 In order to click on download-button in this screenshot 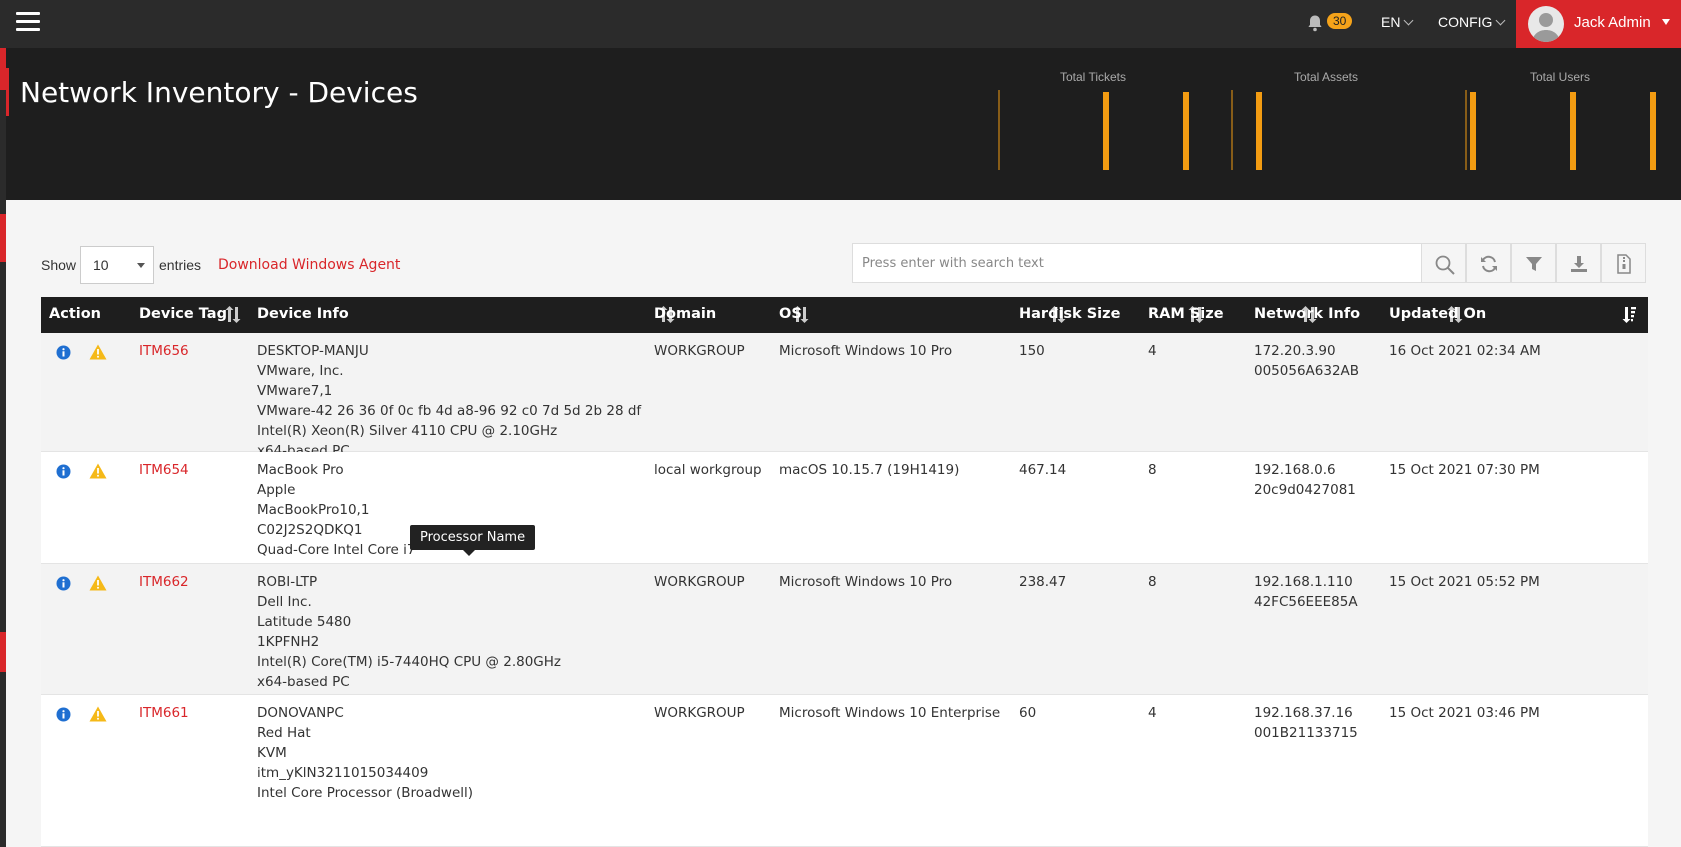, I will do `click(1578, 263)`.